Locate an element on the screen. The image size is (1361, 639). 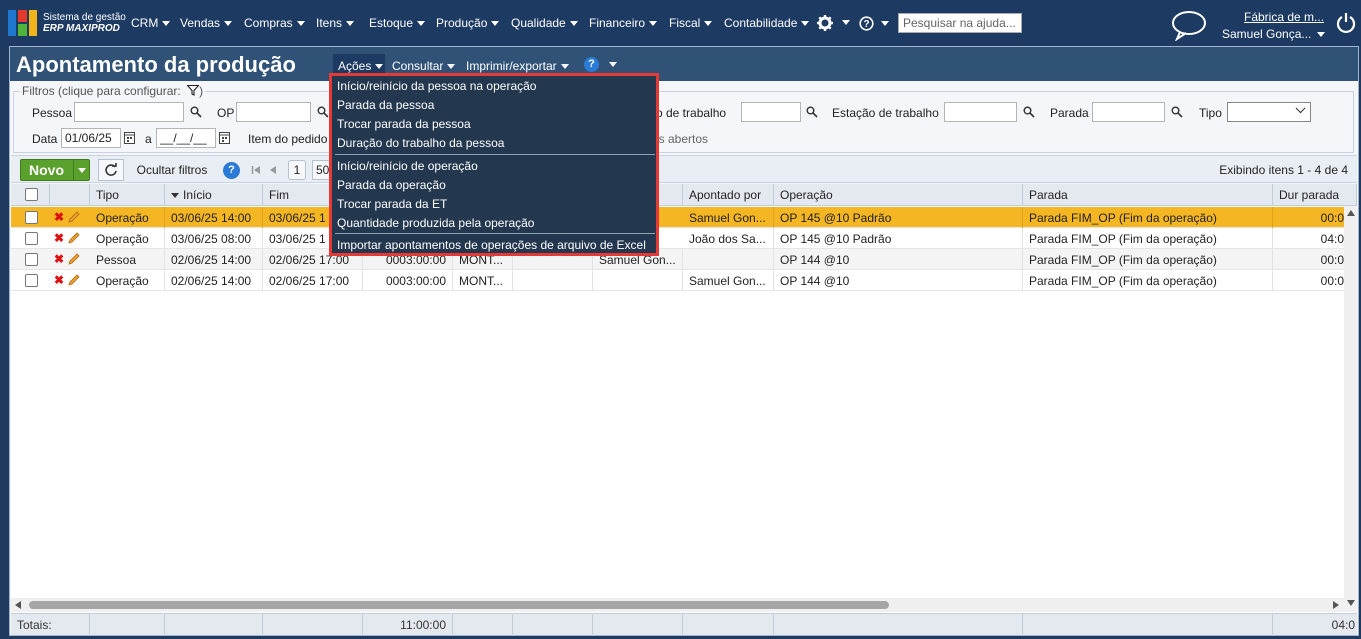
menu-imprimir-exportar: Imprimir/exportar is located at coordinates (517, 66).